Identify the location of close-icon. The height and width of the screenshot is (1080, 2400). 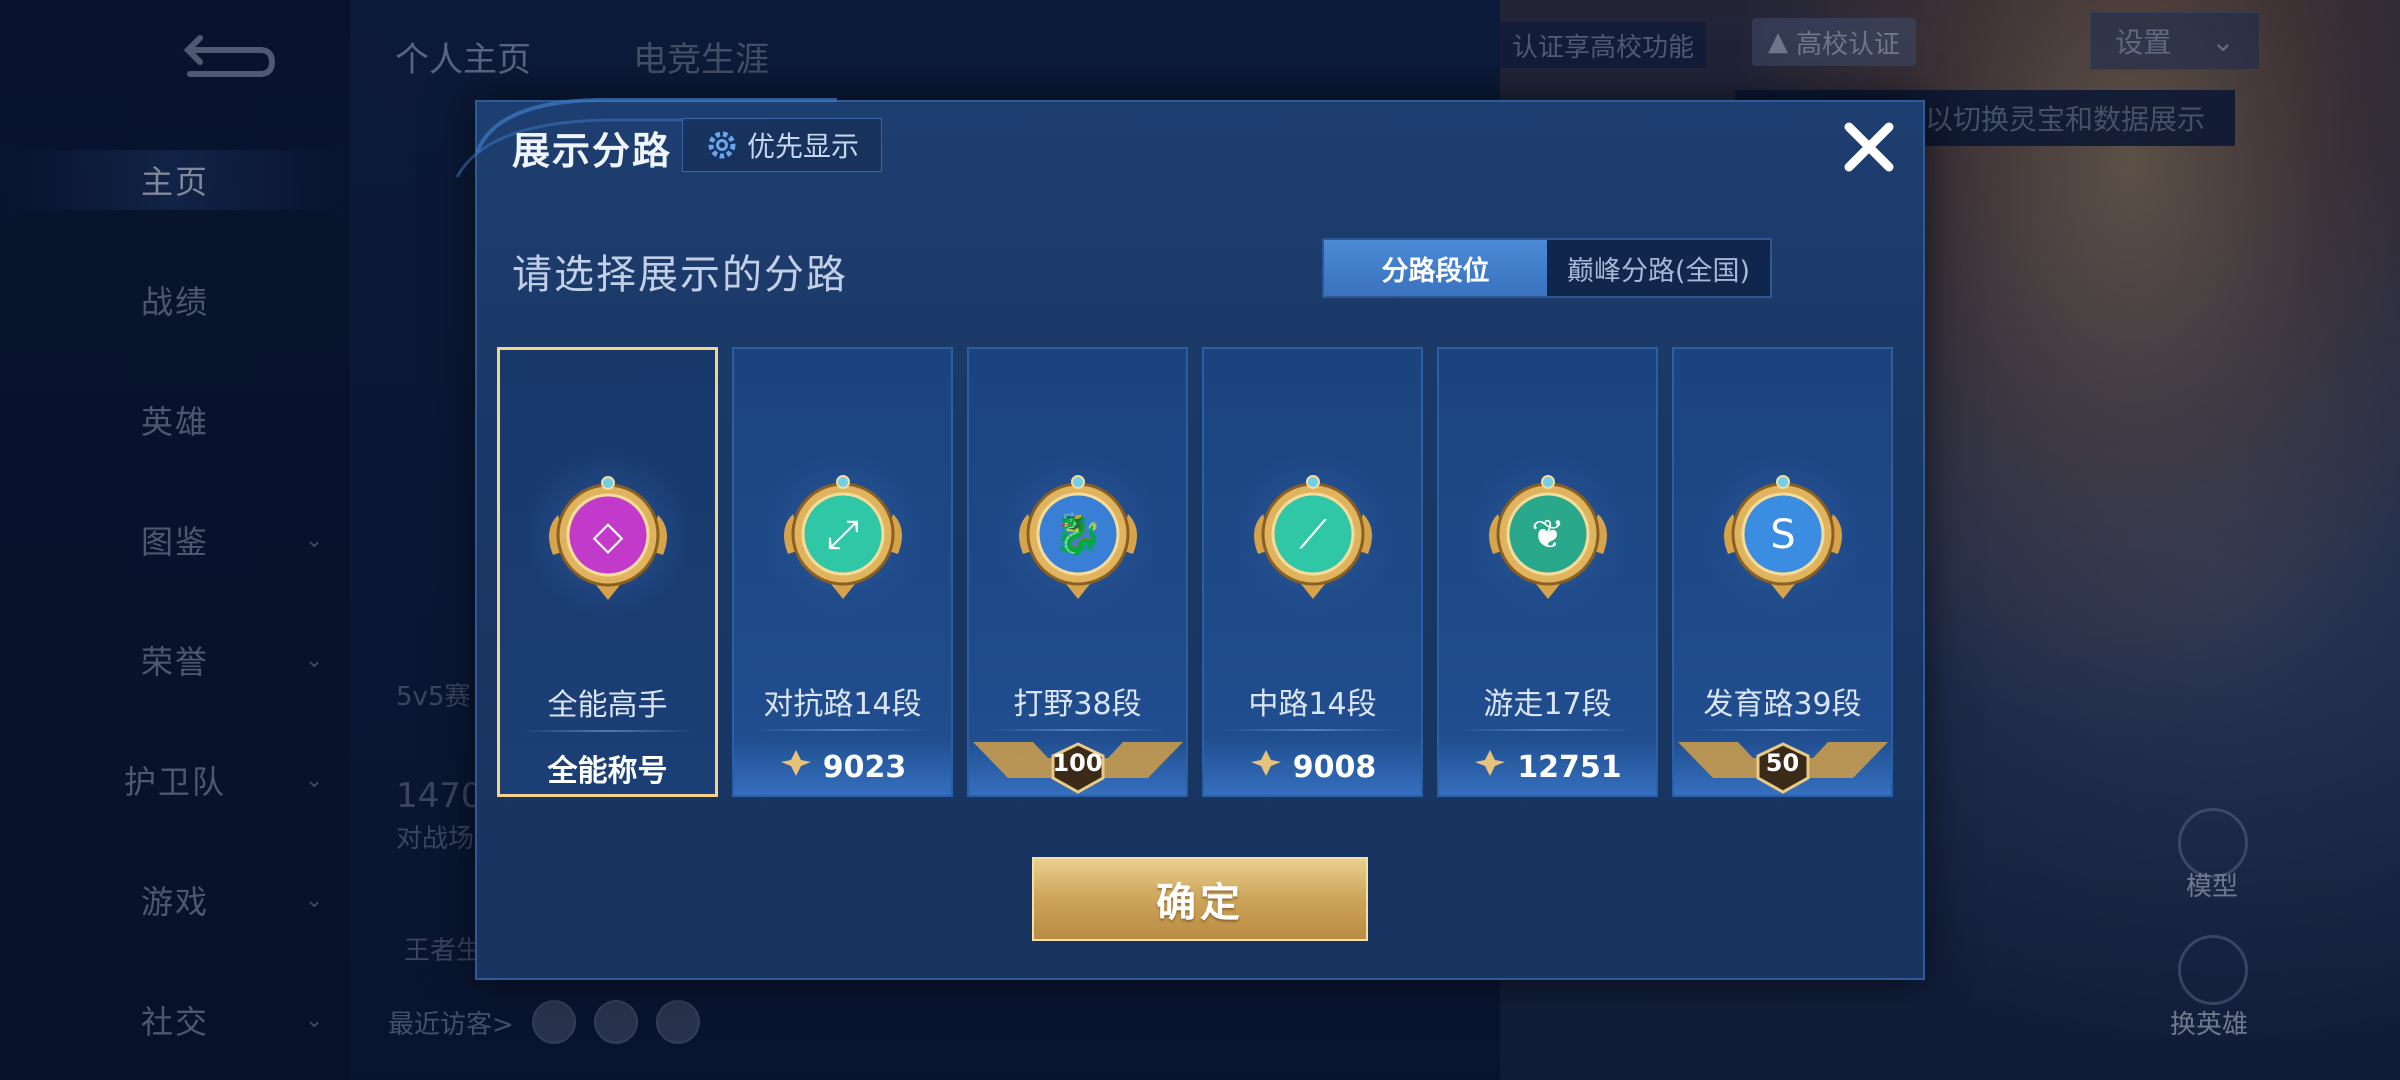
(1869, 147).